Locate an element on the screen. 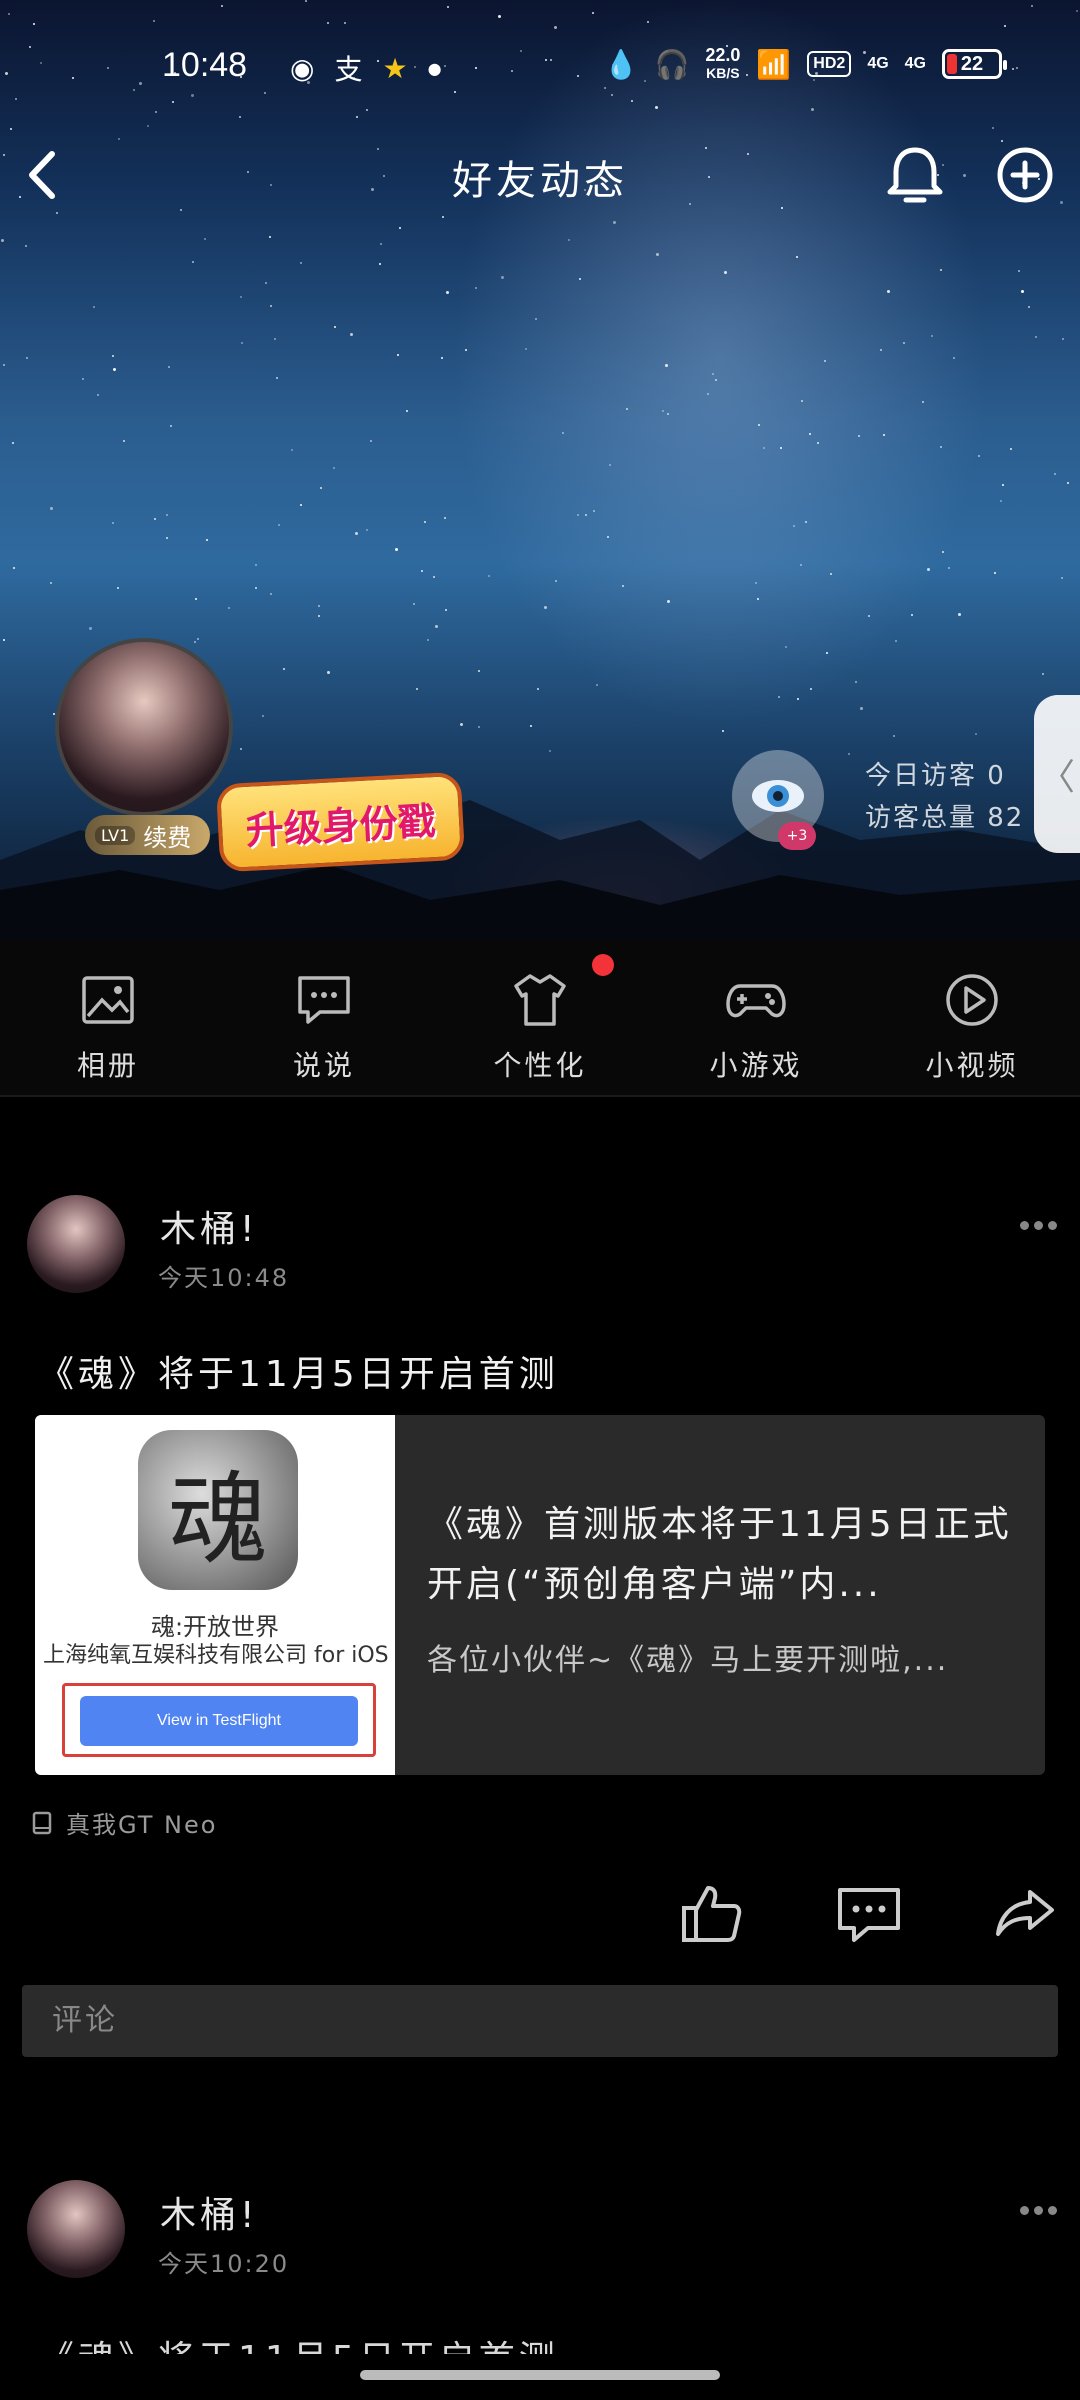 The height and width of the screenshot is (2400, 1080). net-speed-unit: KB/S is located at coordinates (723, 73).